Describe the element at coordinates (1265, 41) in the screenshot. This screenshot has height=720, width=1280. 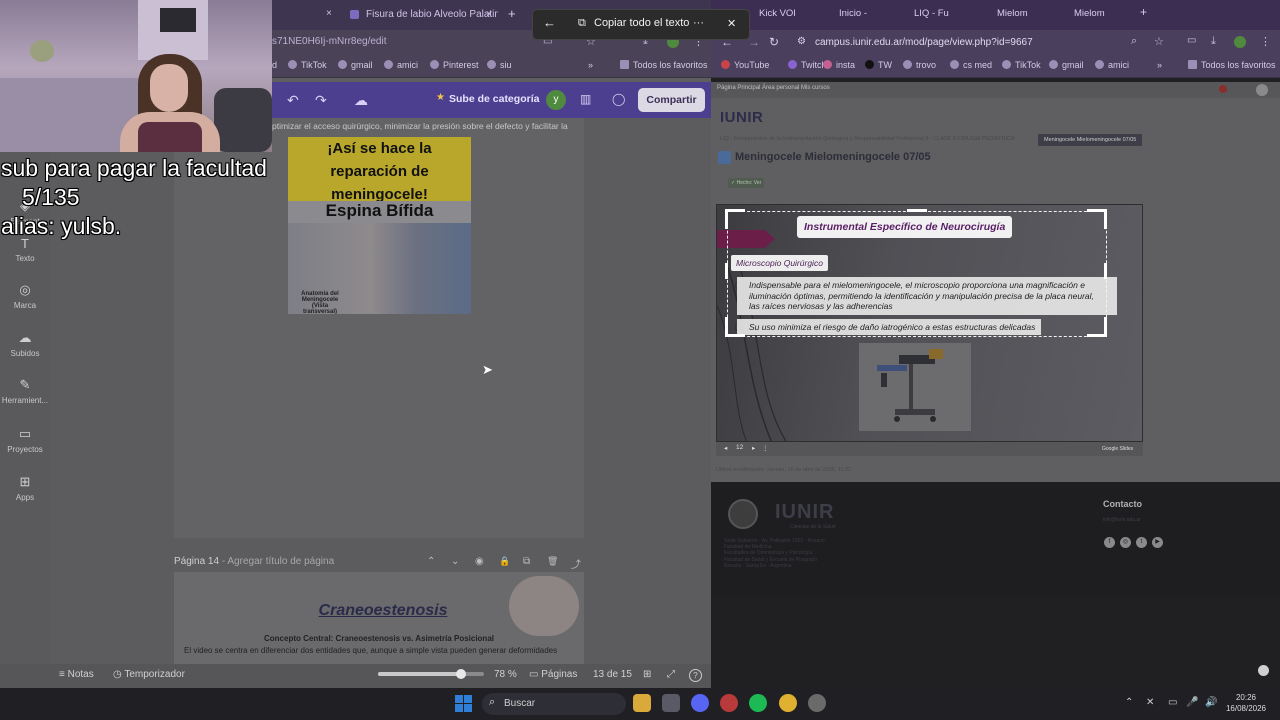
I see `menu-icon: ⋮` at that location.